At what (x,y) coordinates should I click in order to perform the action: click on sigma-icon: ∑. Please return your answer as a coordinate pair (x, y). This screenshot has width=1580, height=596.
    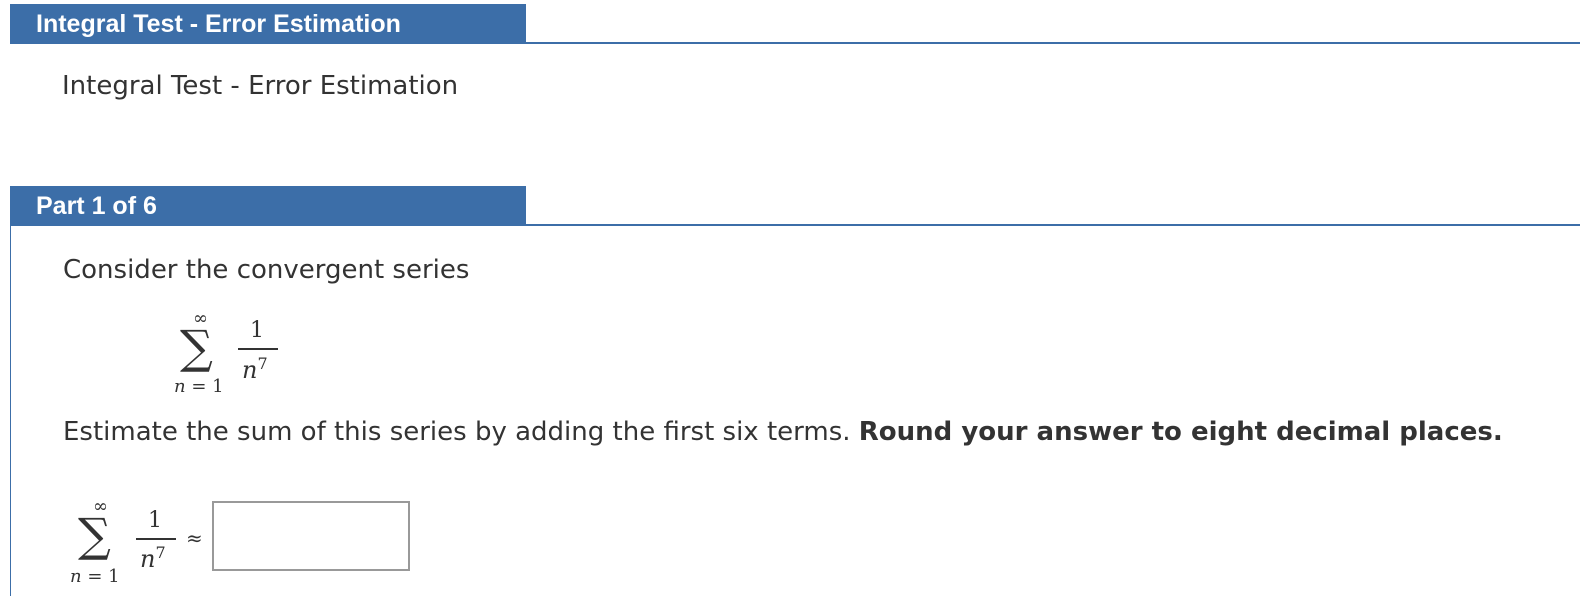
    Looking at the image, I should click on (196, 347).